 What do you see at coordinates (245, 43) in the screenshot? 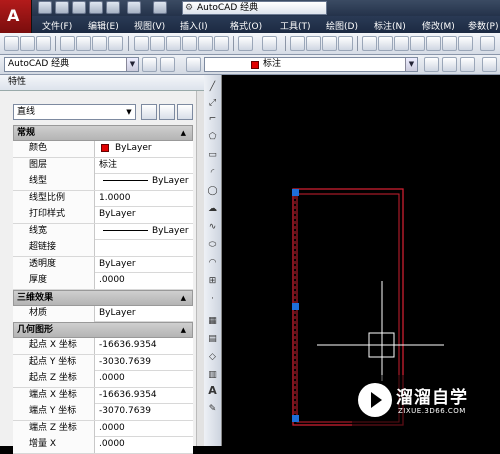
I see `undo-toolbar-icon` at bounding box center [245, 43].